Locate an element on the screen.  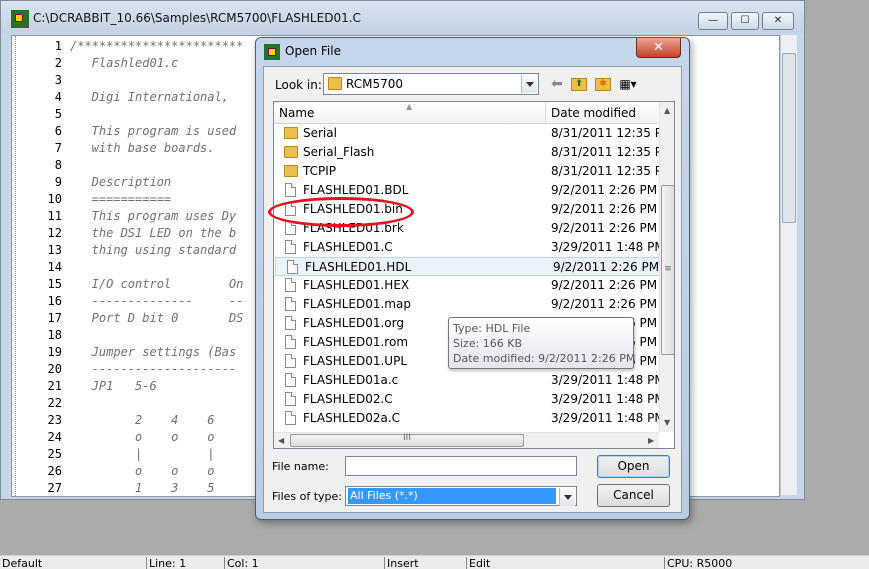
line-number: 11 is located at coordinates (54, 216).